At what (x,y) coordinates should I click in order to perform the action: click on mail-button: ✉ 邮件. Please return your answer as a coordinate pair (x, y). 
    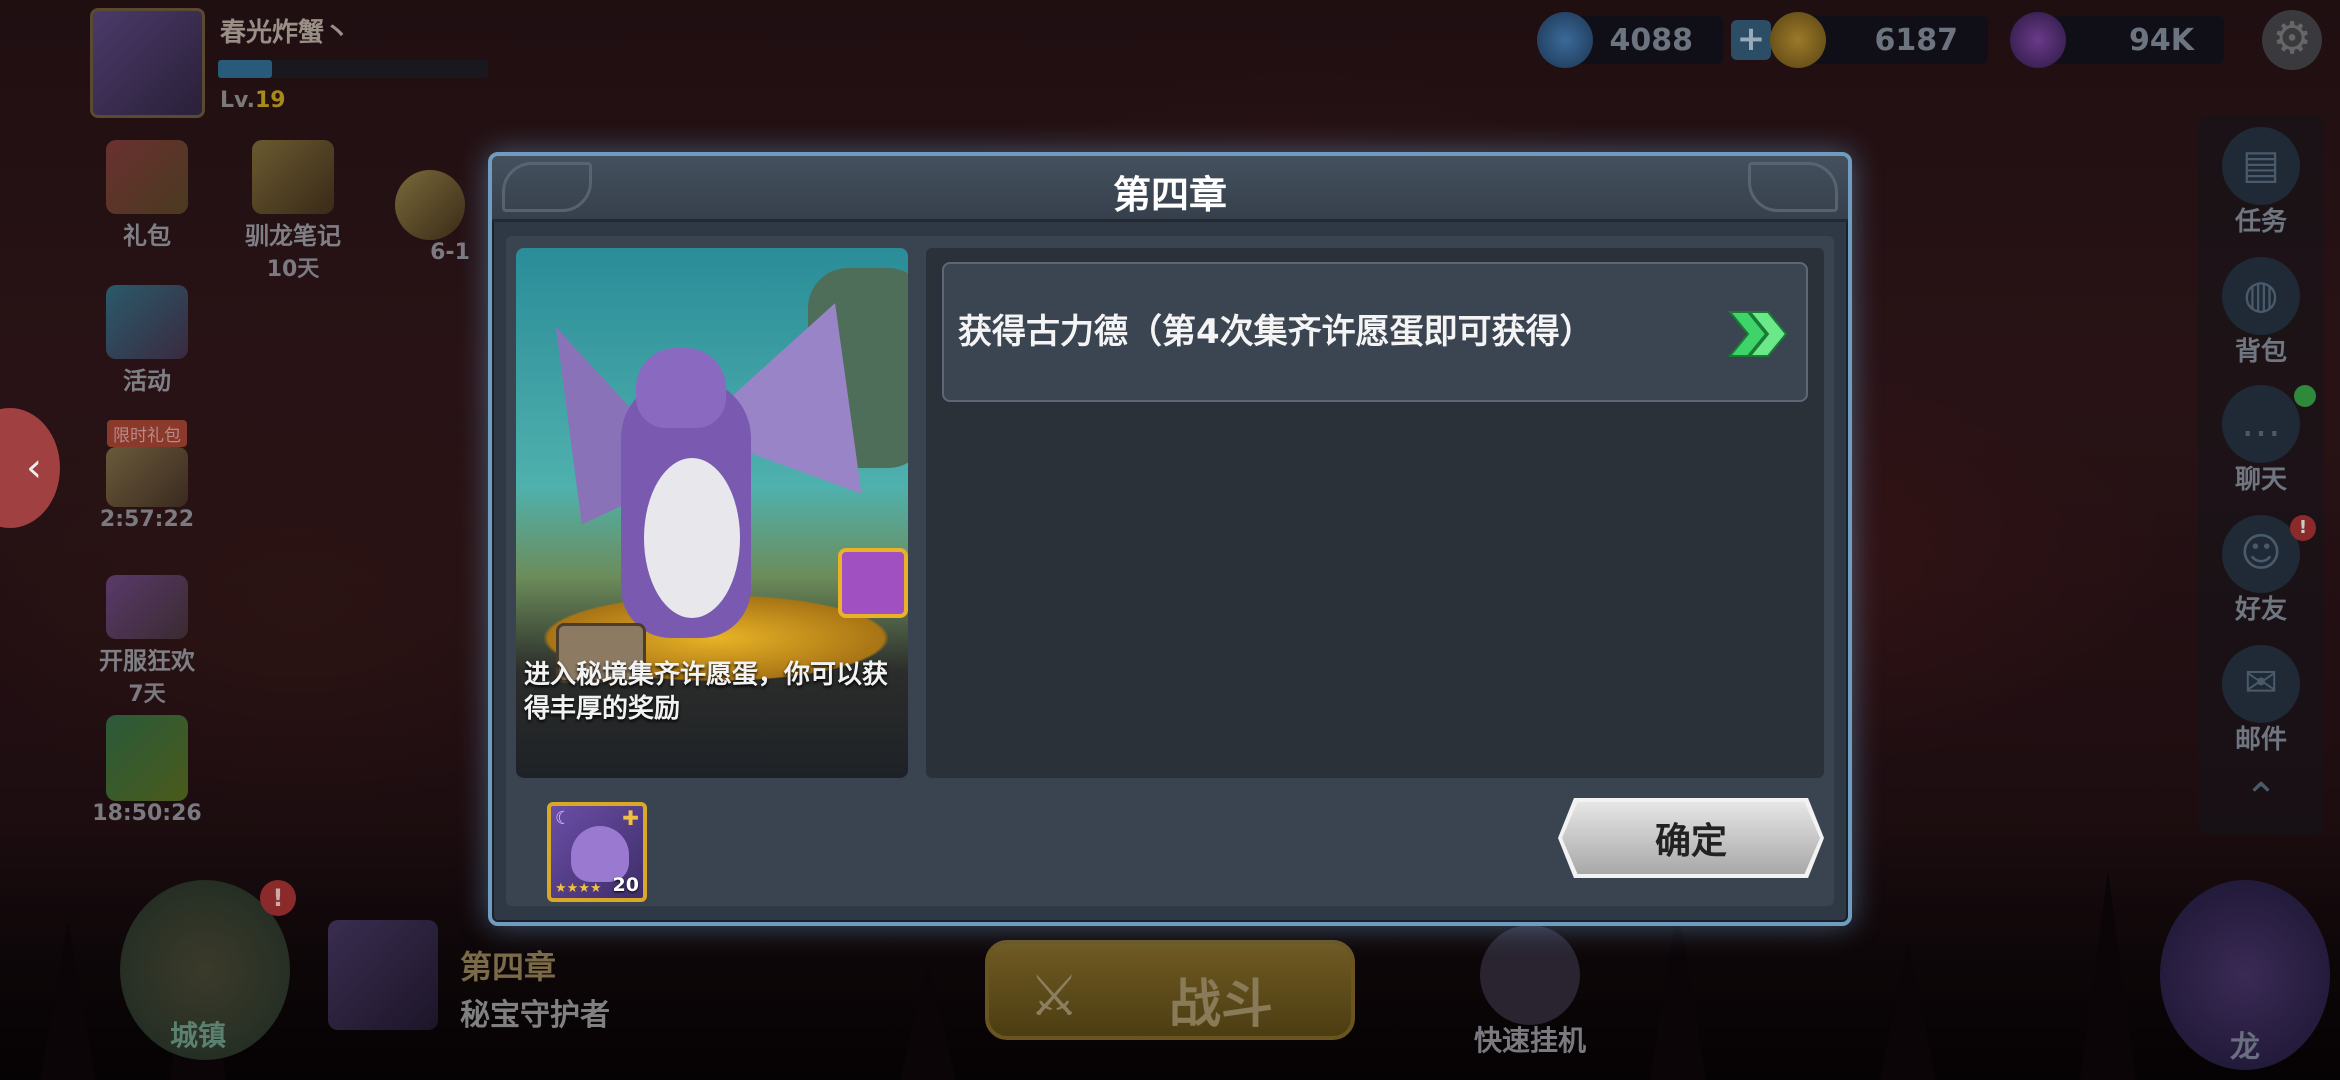
    Looking at the image, I should click on (2261, 700).